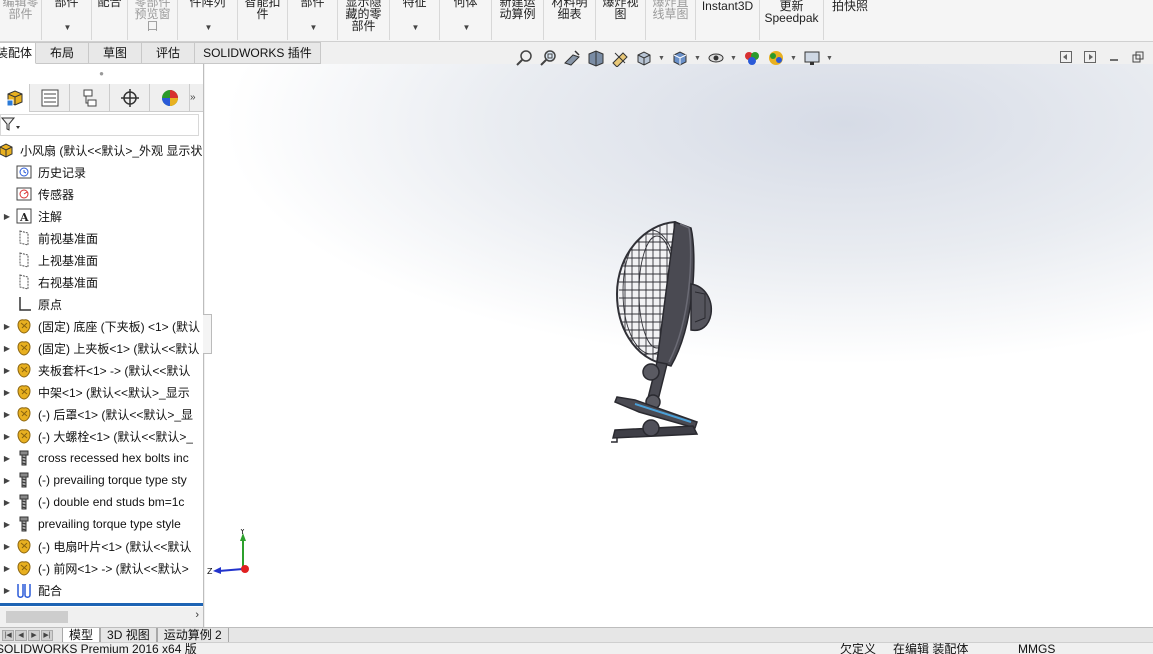 This screenshot has height=654, width=1153. What do you see at coordinates (170, 98) in the screenshot?
I see `displaymanager-tab-icon` at bounding box center [170, 98].